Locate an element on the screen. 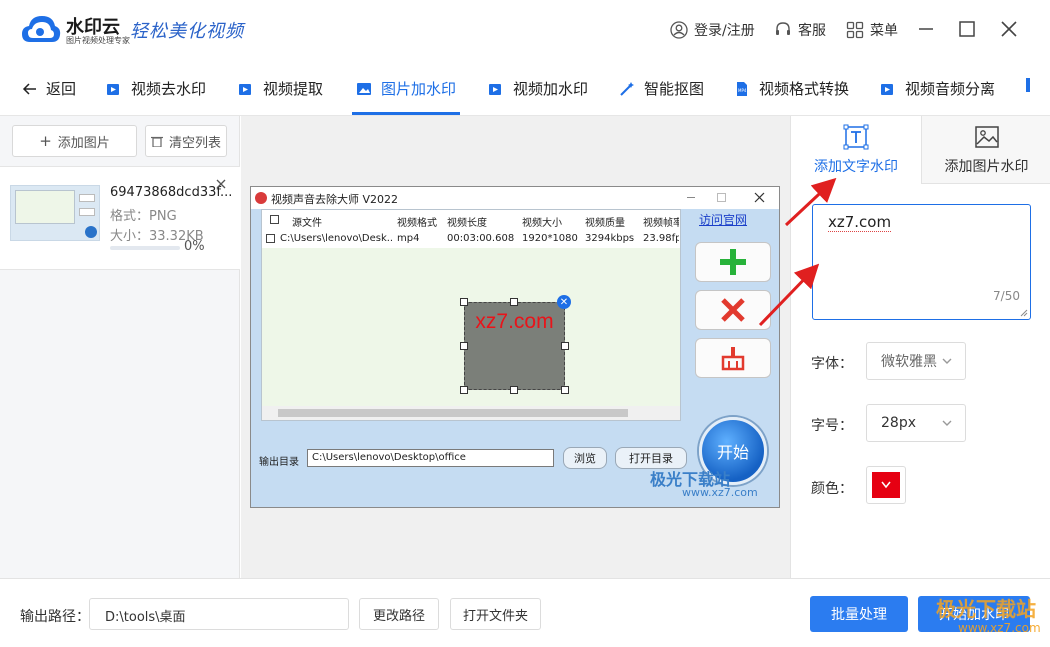 This screenshot has width=1050, height=647. tab-label: 智能抠图 is located at coordinates (674, 89).